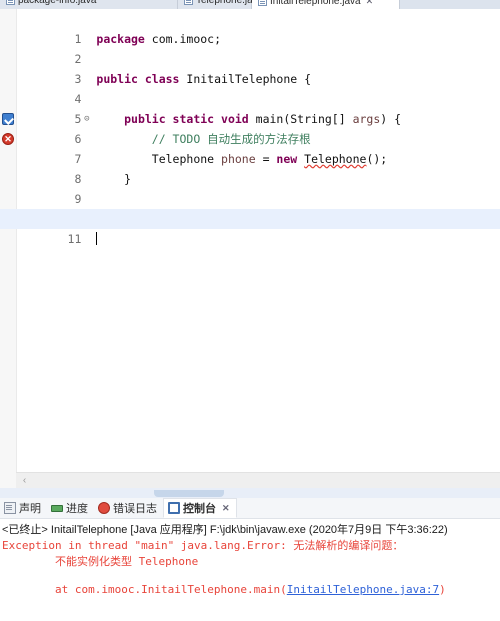 The width and height of the screenshot is (500, 621). What do you see at coordinates (250, 207) in the screenshot?
I see `code-line: 10}` at bounding box center [250, 207].